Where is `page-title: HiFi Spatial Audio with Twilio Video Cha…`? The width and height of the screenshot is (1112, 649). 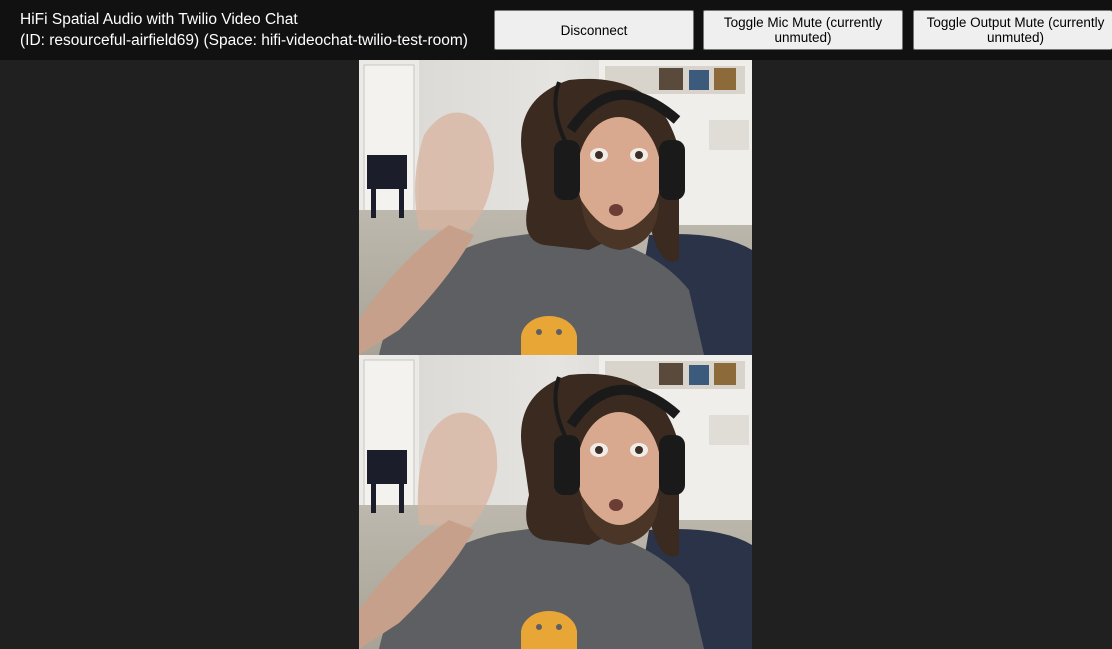 page-title: HiFi Spatial Audio with Twilio Video Cha… is located at coordinates (244, 31).